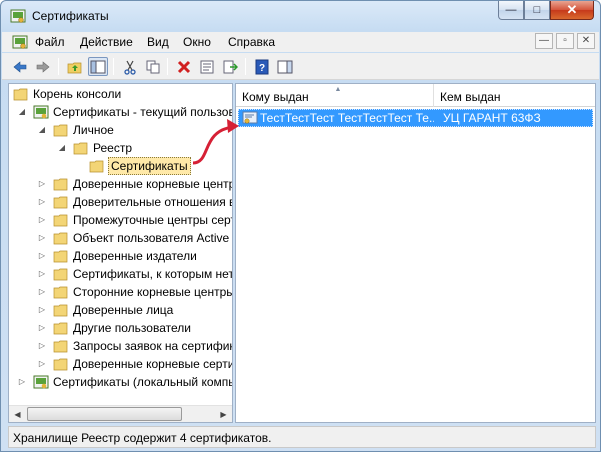  What do you see at coordinates (50, 42) in the screenshot?
I see `menu-file: Файл` at bounding box center [50, 42].